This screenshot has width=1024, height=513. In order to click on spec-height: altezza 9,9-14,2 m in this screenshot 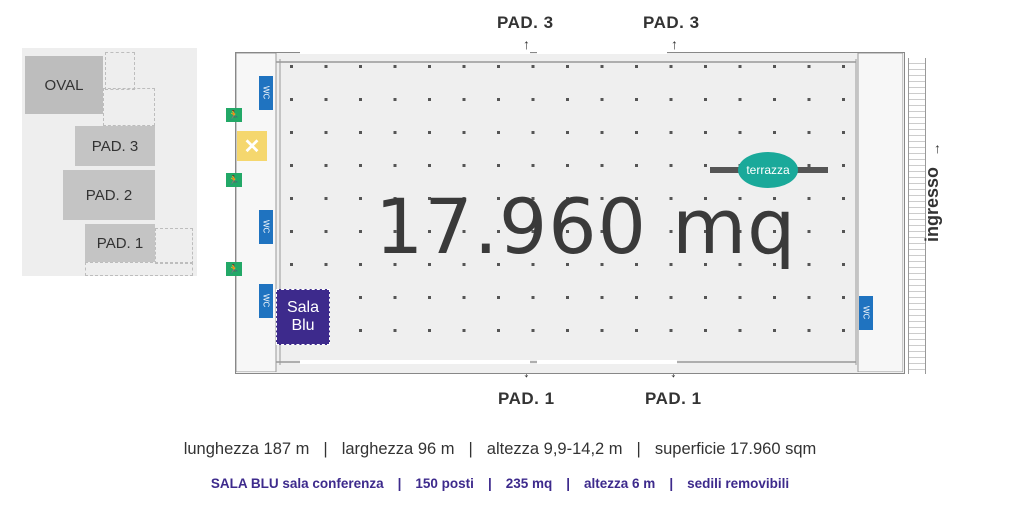, I will do `click(554, 449)`.